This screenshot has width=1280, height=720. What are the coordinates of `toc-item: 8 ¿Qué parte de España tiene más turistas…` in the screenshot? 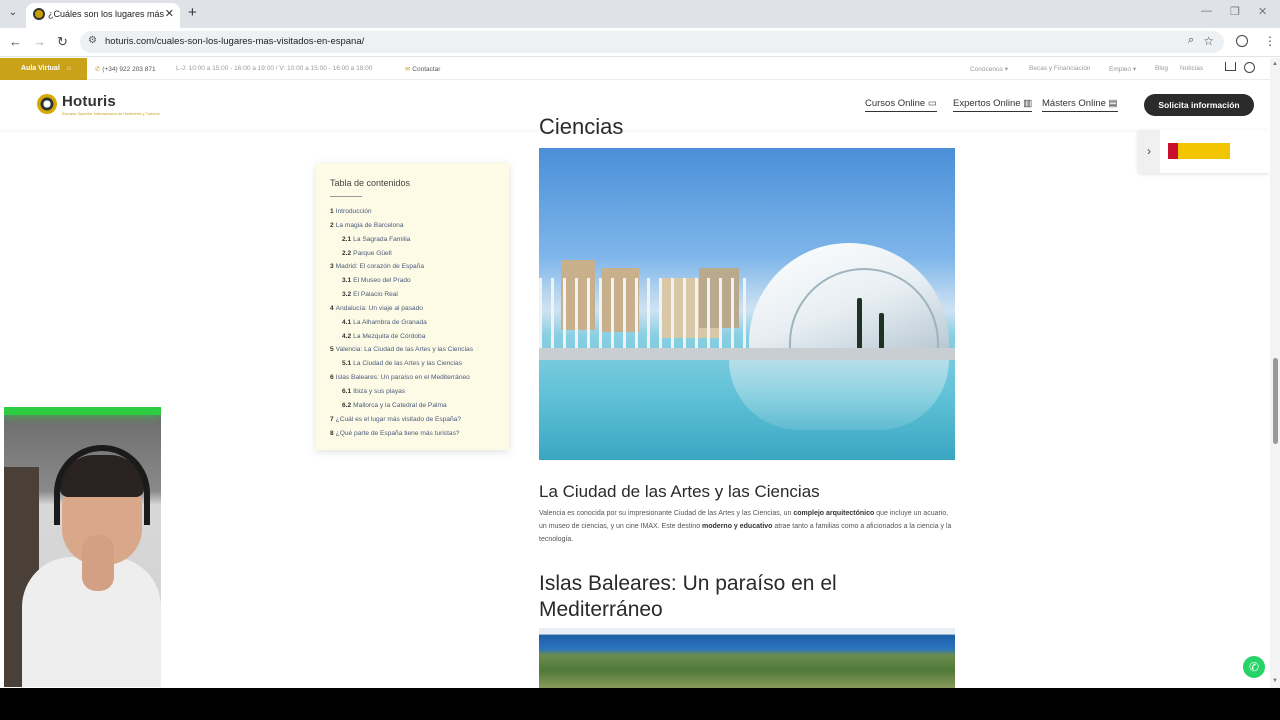 It's located at (401, 434).